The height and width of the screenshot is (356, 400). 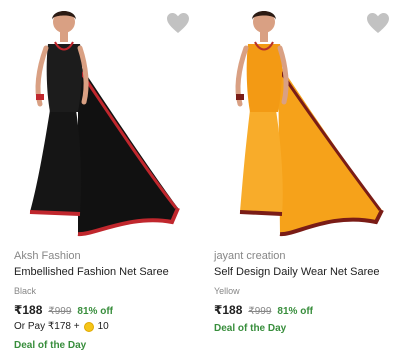 What do you see at coordinates (91, 272) in the screenshot?
I see `product-title: Embellished Fashion Net Saree` at bounding box center [91, 272].